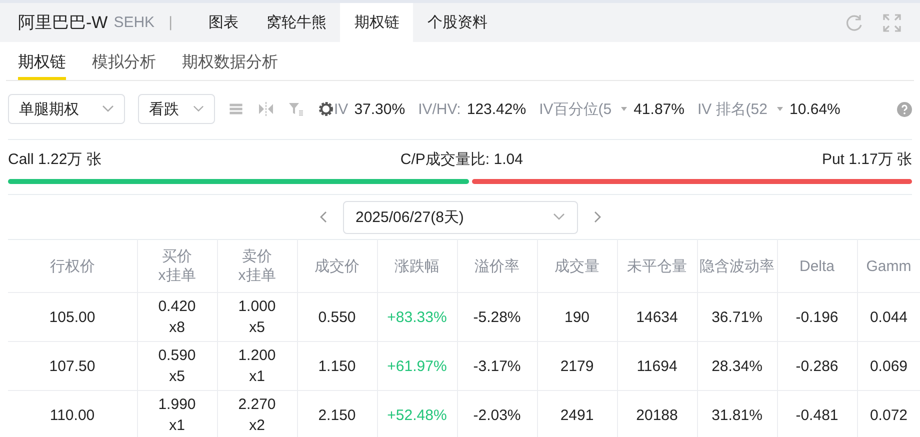  Describe the element at coordinates (417, 366) in the screenshot. I see `table-cell: +61.97%` at that location.